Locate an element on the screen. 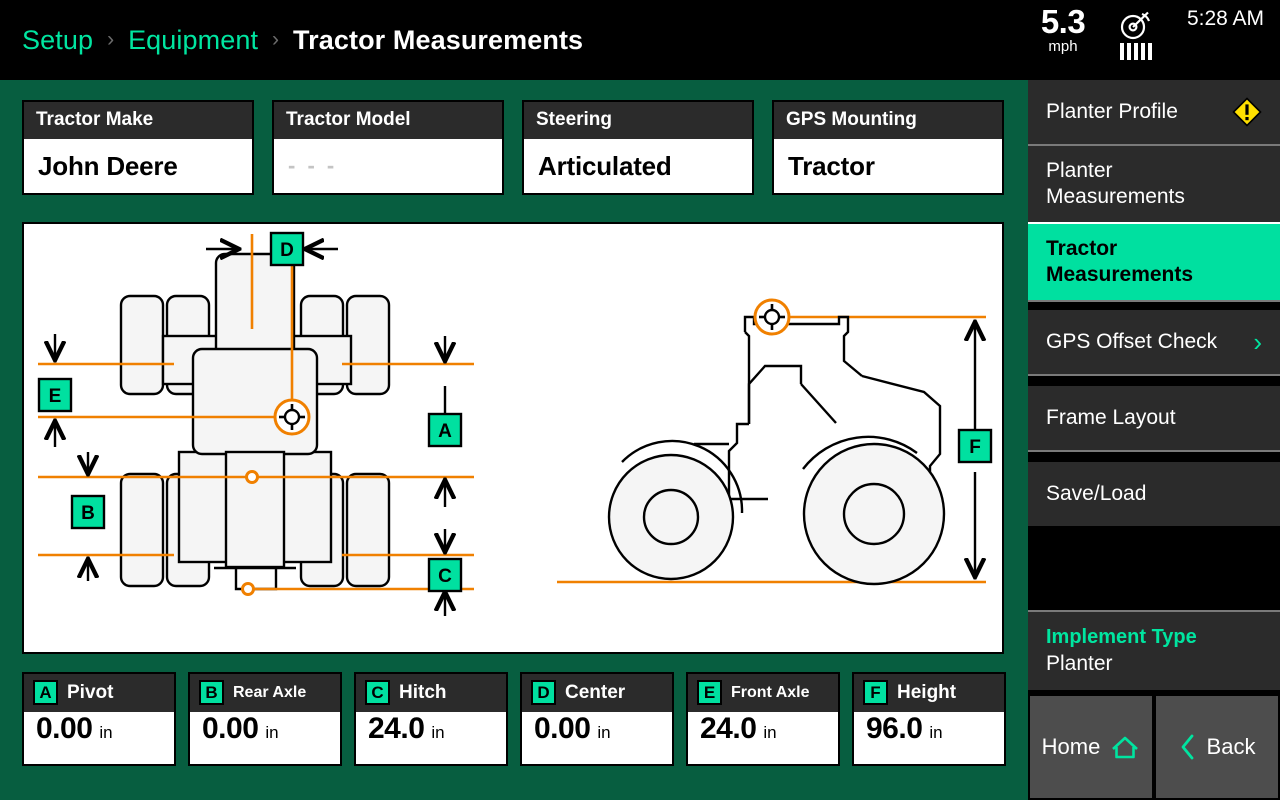 The width and height of the screenshot is (1280, 800). measurement-card-pivot: A Pivot 0.00 in is located at coordinates (99, 719).